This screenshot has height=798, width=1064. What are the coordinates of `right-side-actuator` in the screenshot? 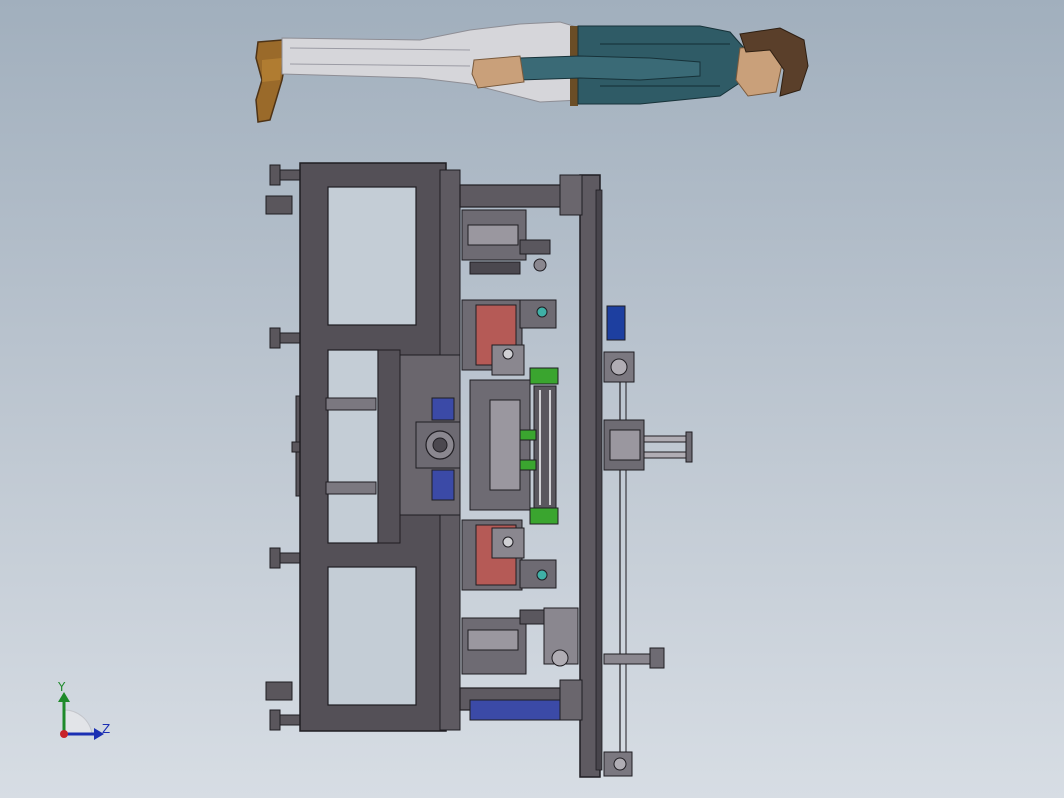 It's located at (648, 445).